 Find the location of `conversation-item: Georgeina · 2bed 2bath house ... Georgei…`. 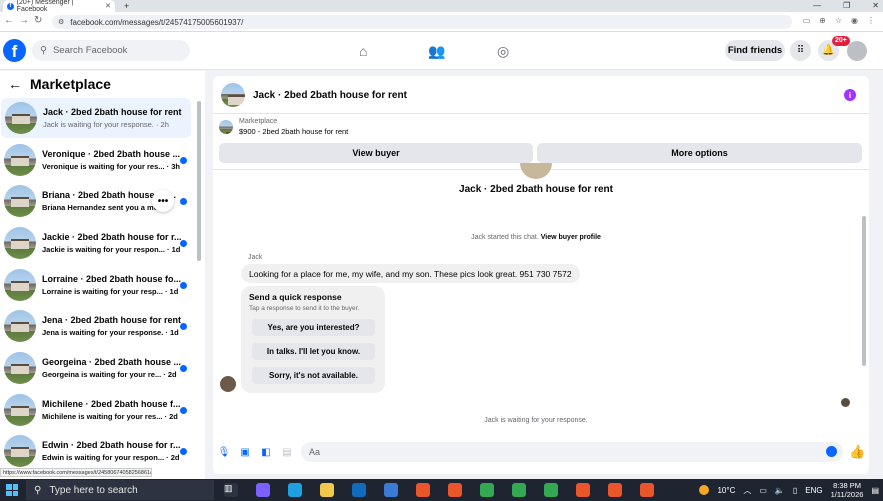

conversation-item: Georgeina · 2bed 2bath house ... Georgei… is located at coordinates (96, 368).